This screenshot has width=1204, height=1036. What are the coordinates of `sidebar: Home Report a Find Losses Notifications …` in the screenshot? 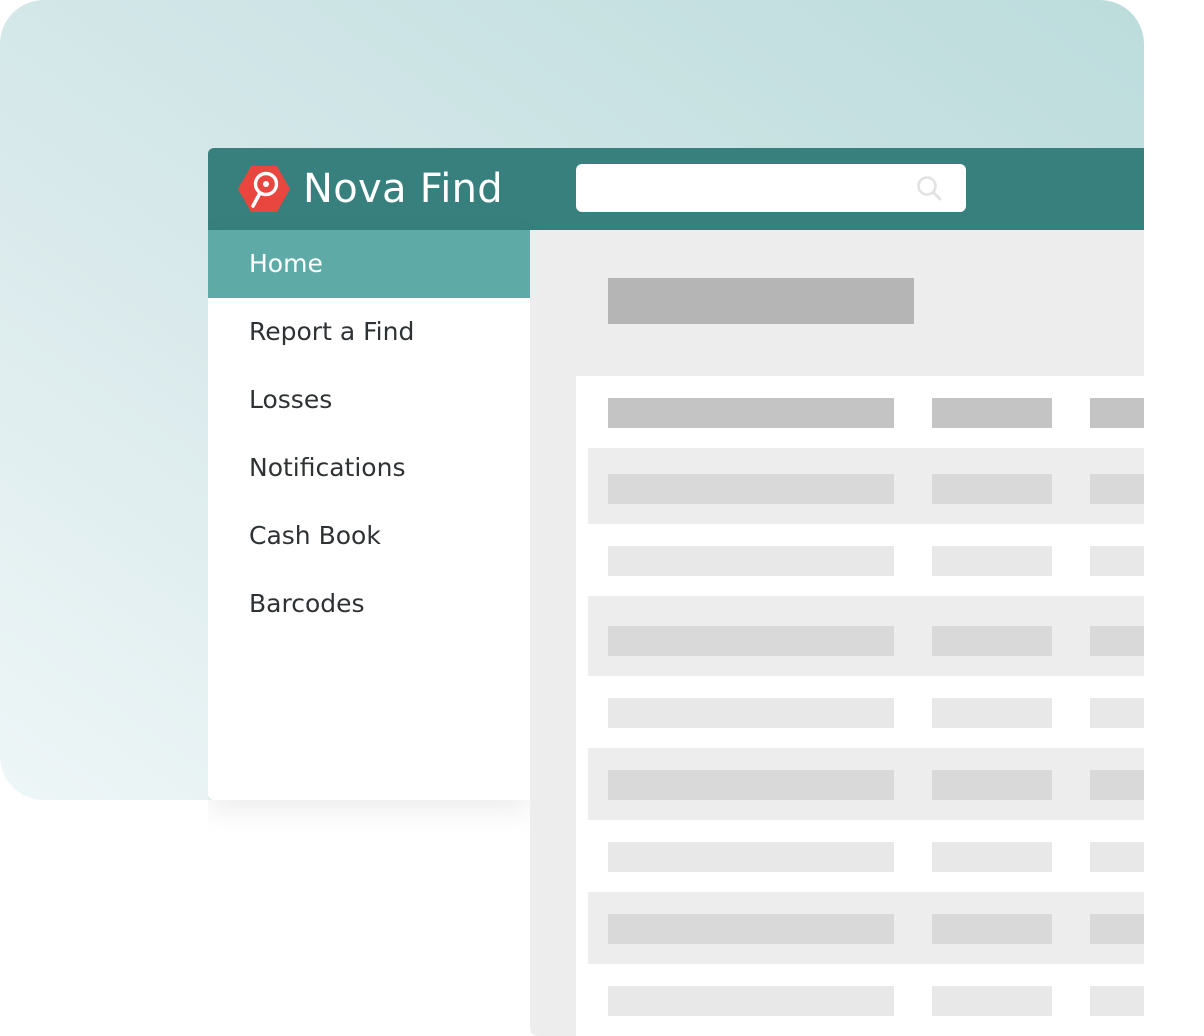 It's located at (369, 515).